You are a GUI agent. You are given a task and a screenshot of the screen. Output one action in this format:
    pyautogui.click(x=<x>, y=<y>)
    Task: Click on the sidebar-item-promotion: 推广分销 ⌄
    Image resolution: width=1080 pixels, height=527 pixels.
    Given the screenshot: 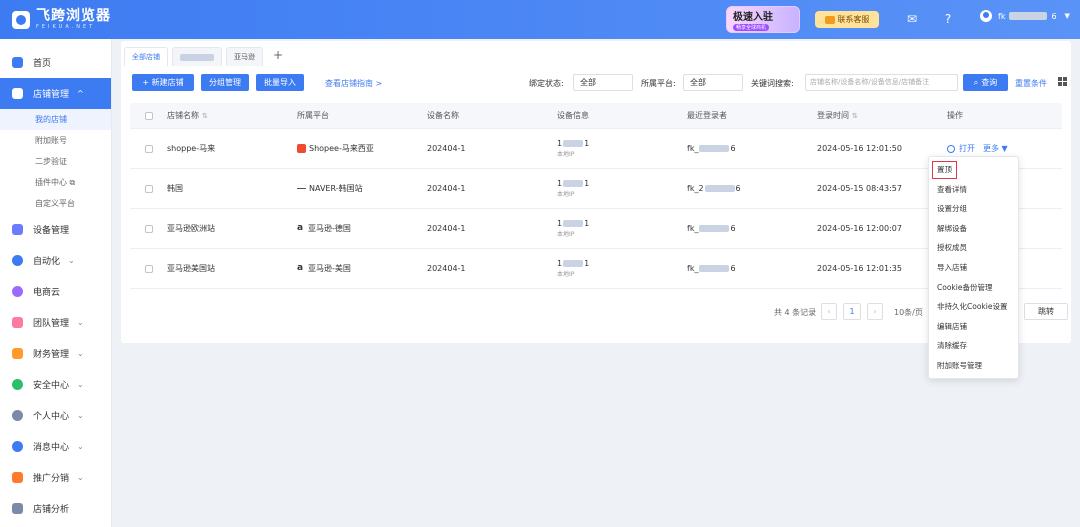 What is the action you would take?
    pyautogui.click(x=55, y=477)
    